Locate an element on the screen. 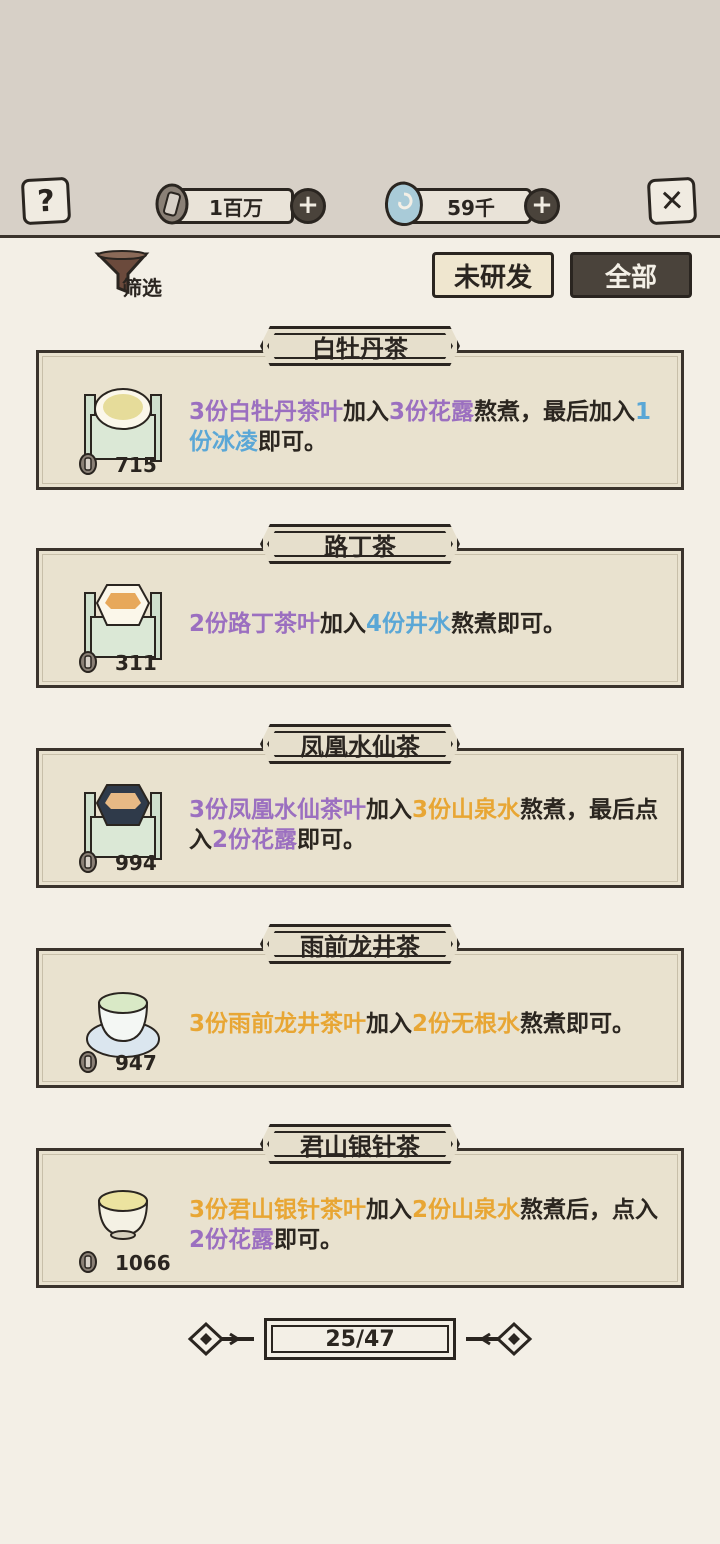  coins-value: 1百万 is located at coordinates (236, 207).